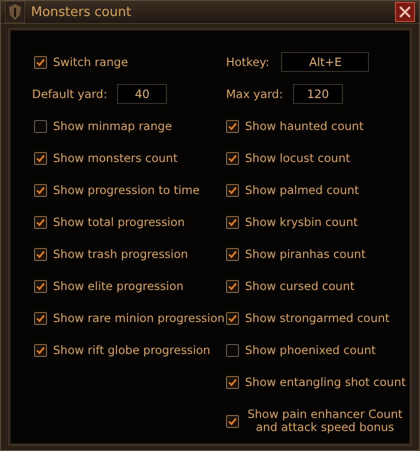  What do you see at coordinates (302, 190) in the screenshot?
I see `option-label: Show palmed count` at bounding box center [302, 190].